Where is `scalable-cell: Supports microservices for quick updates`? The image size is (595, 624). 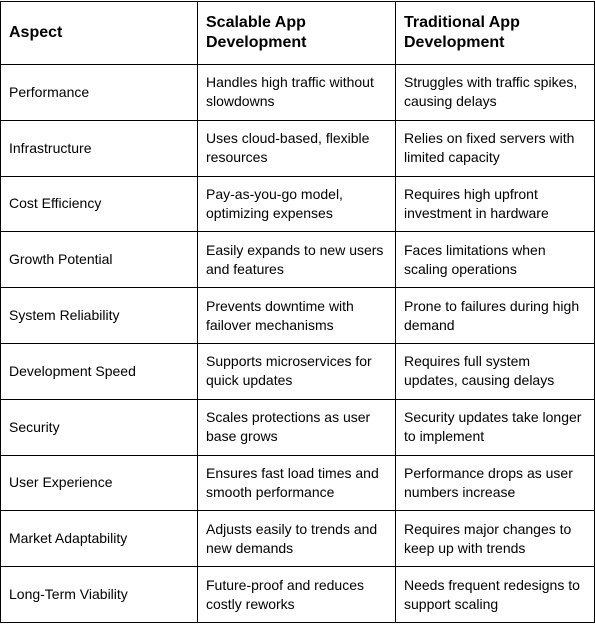
scalable-cell: Supports microservices for quick updates is located at coordinates (296, 371).